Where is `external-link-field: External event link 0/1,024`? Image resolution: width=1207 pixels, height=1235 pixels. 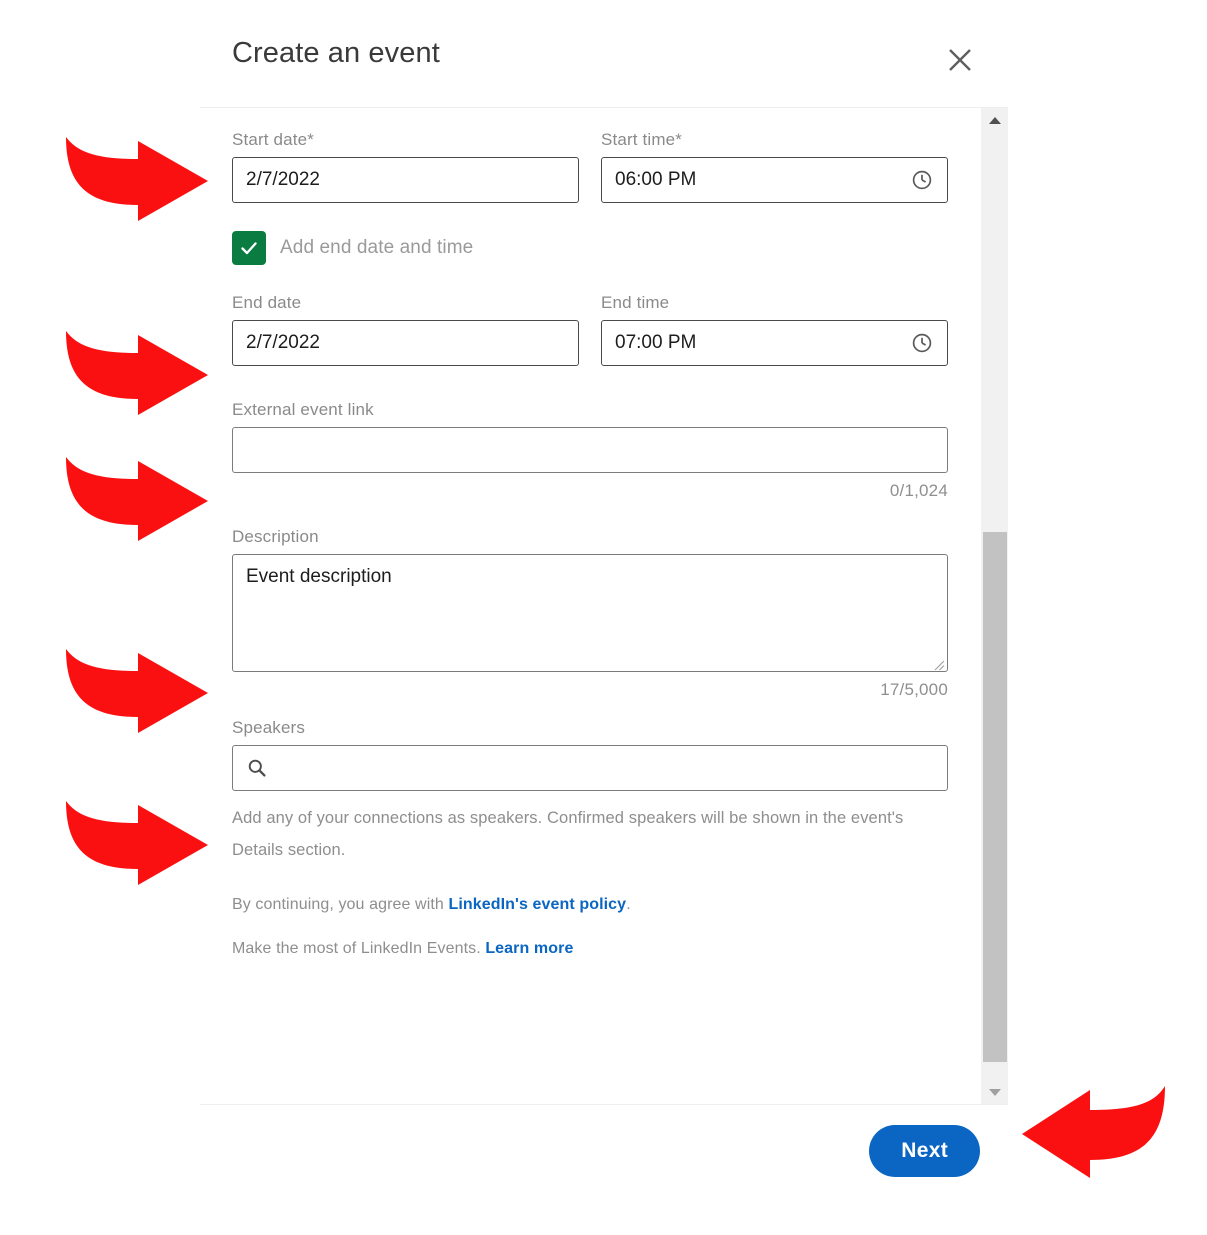 external-link-field: External event link 0/1,024 is located at coordinates (590, 450).